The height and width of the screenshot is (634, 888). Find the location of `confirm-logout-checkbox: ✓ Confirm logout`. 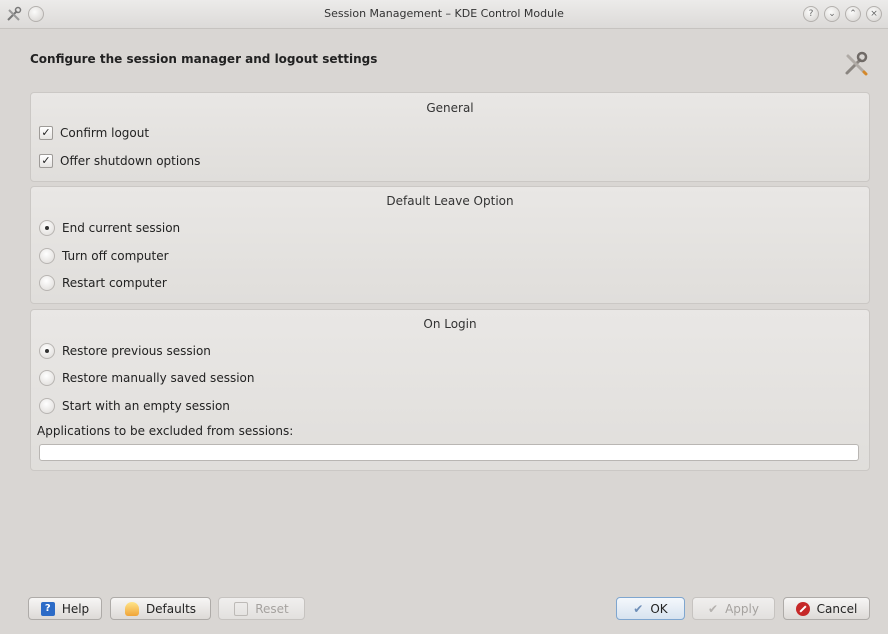

confirm-logout-checkbox: ✓ Confirm logout is located at coordinates (94, 133).